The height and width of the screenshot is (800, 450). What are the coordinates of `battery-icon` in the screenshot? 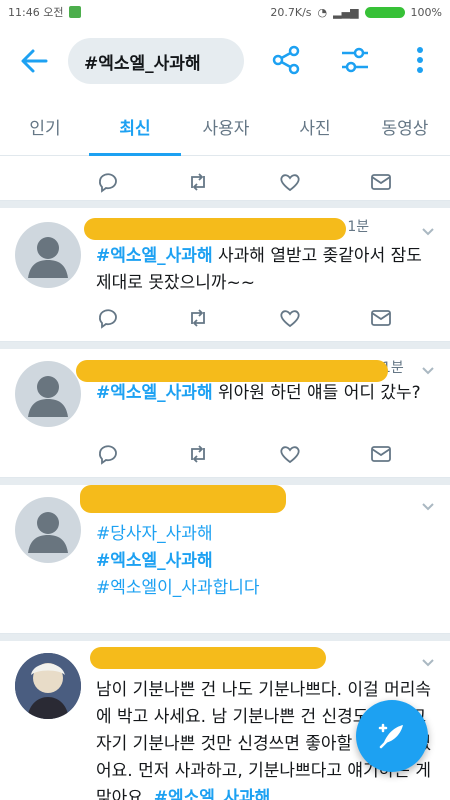 It's located at (384, 12).